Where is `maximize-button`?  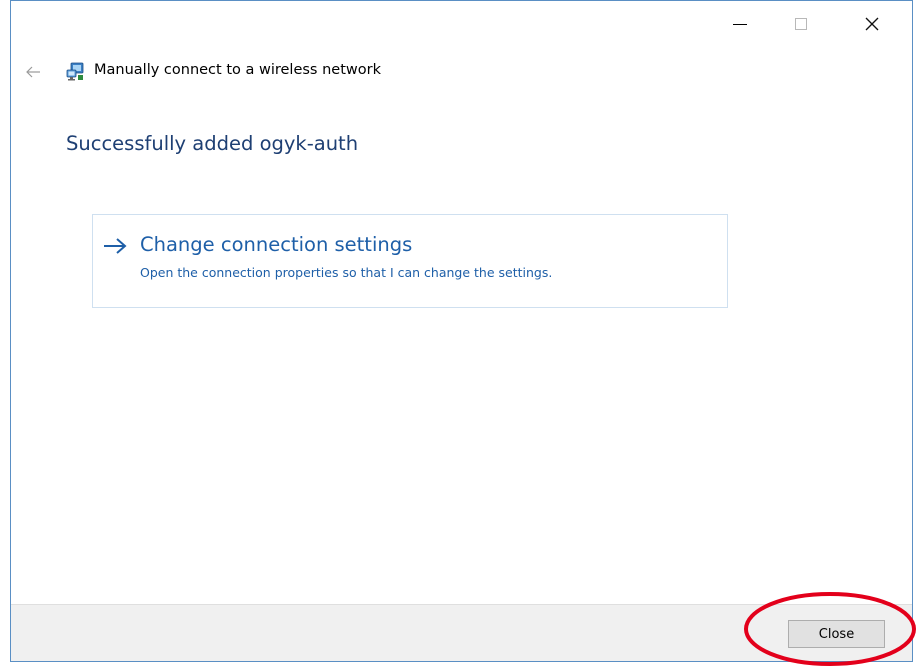 maximize-button is located at coordinates (801, 24).